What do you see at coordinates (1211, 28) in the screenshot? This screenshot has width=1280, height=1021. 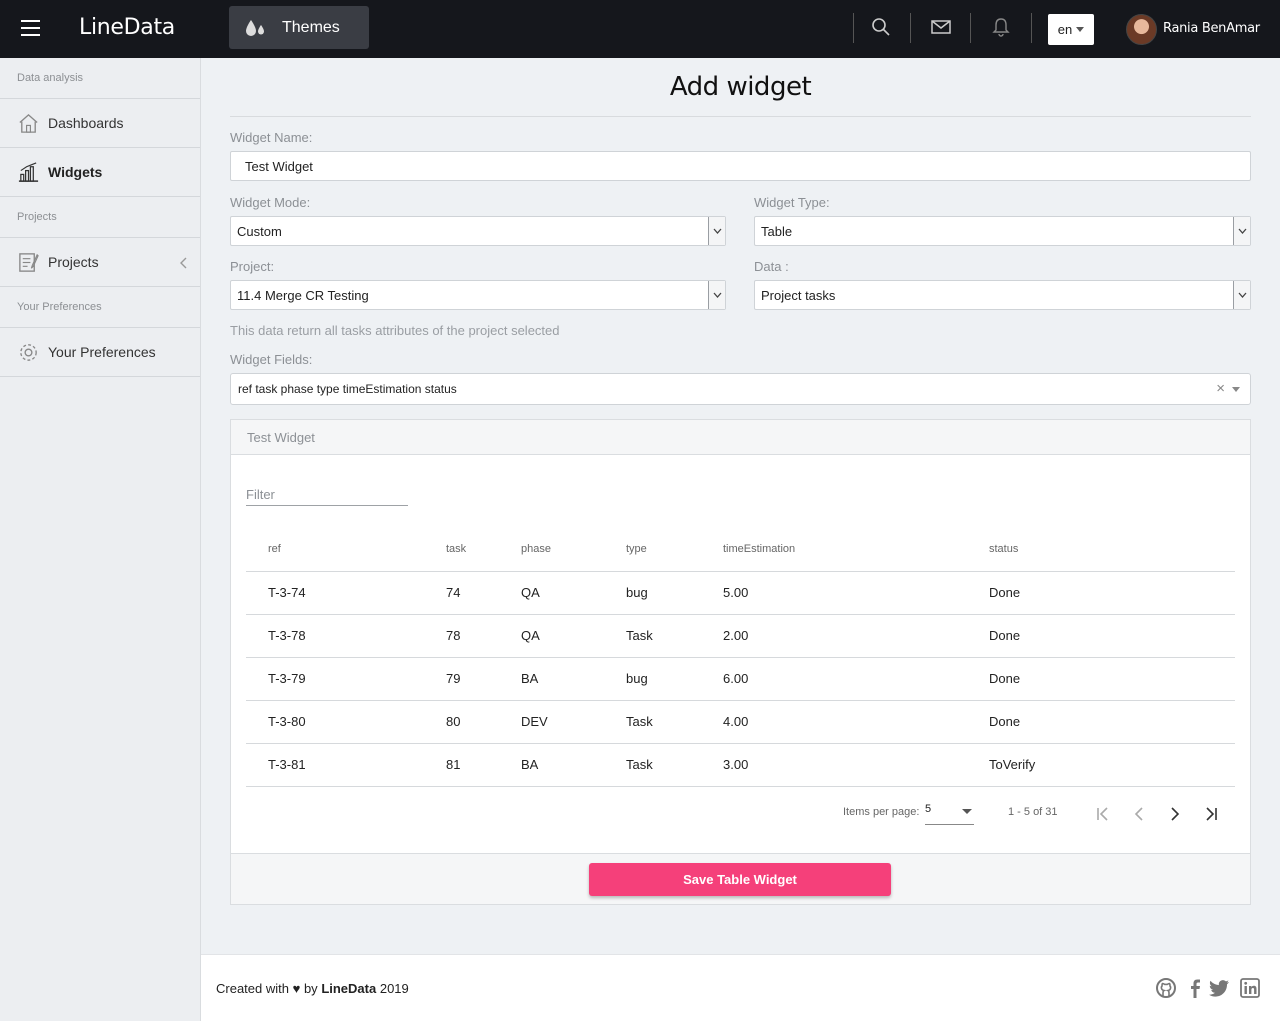 I see `user-name: Rania BenAmar` at bounding box center [1211, 28].